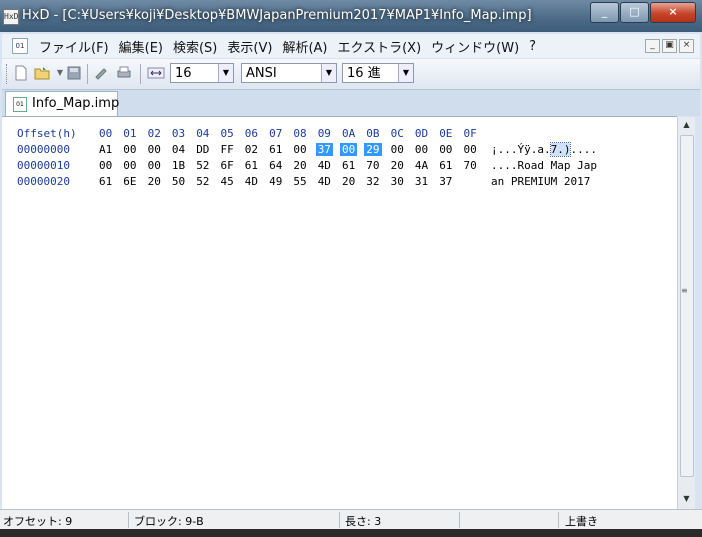 The width and height of the screenshot is (702, 537). Describe the element at coordinates (372, 181) in the screenshot. I see `hex-byte: 32` at that location.